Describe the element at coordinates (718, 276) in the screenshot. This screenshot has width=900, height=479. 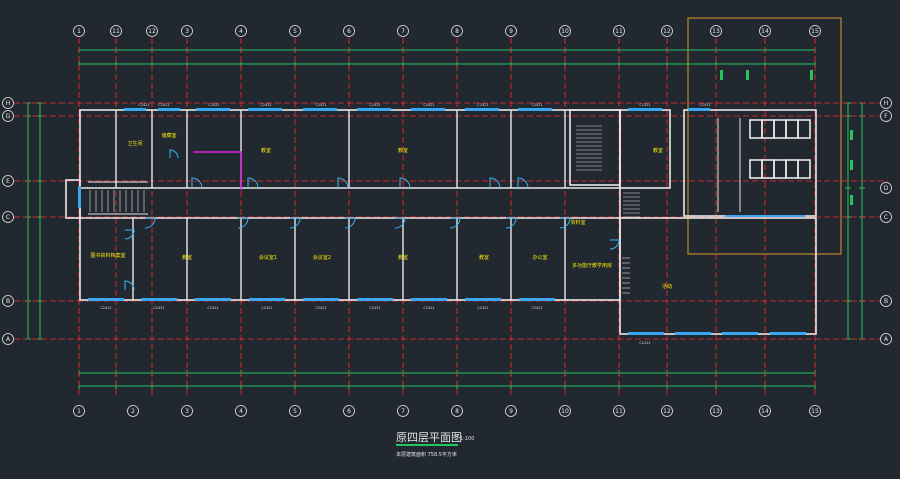
I see `outer-wall-activity` at that location.